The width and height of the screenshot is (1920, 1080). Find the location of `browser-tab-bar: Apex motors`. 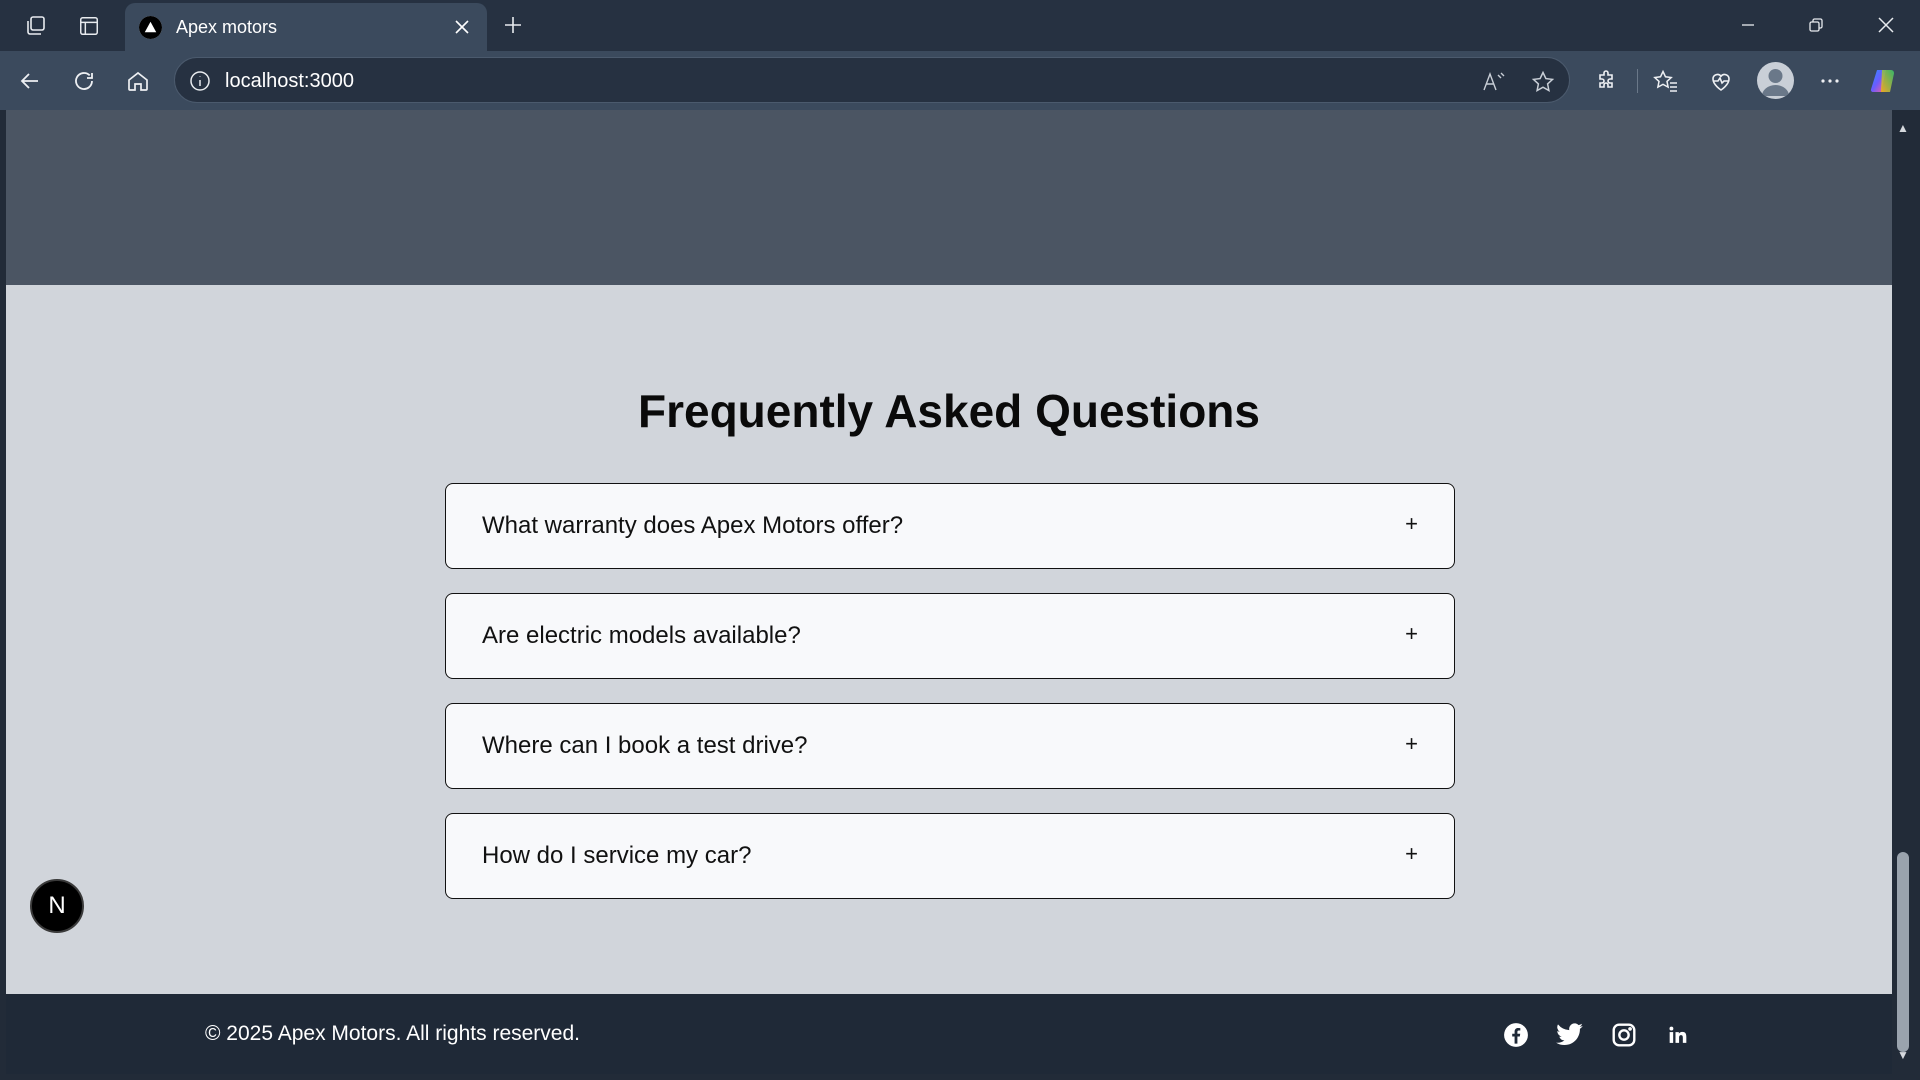

browser-tab-bar: Apex motors is located at coordinates (960, 25).